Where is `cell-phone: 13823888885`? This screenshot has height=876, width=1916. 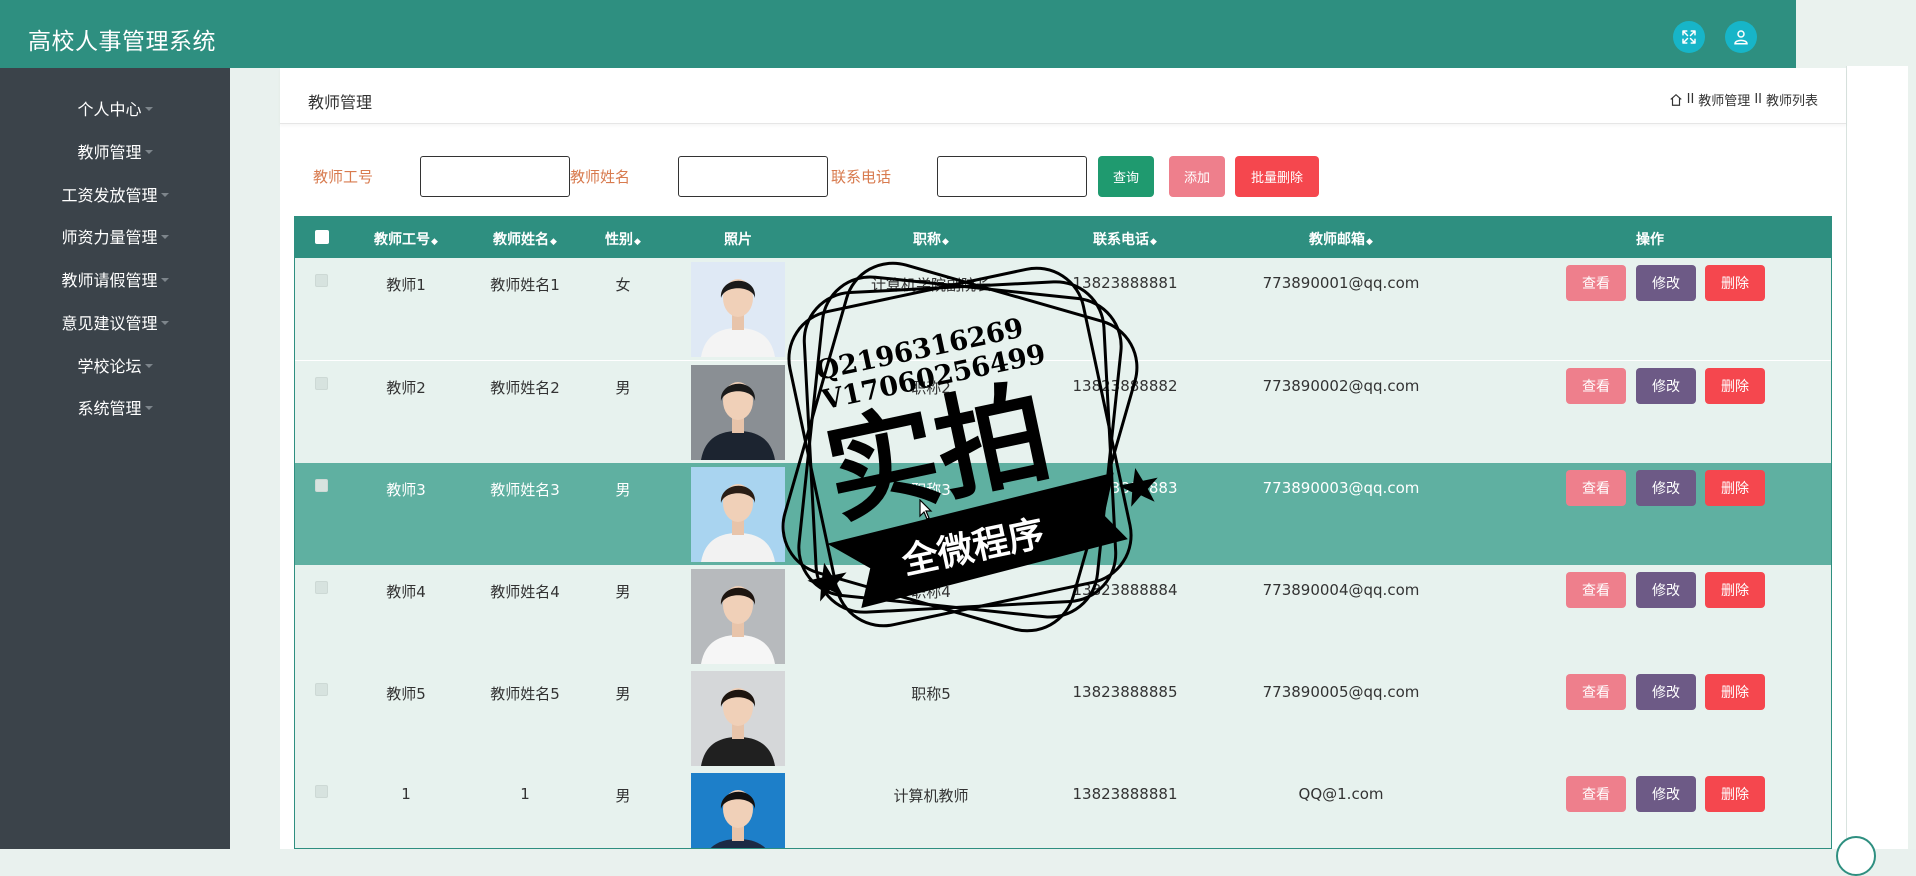 cell-phone: 13823888885 is located at coordinates (1125, 692).